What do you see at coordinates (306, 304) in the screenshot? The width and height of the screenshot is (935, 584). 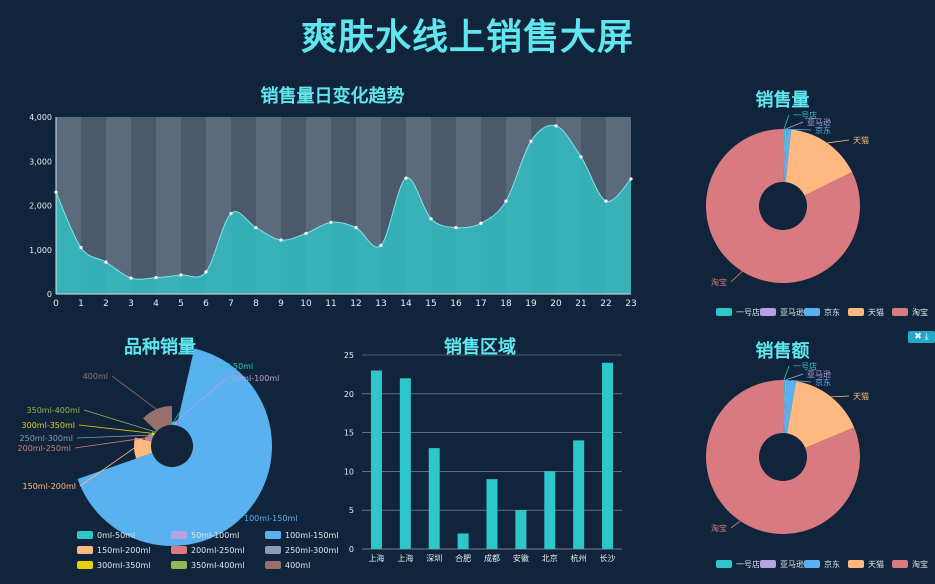 I see `daily-x-tick-label: 10` at bounding box center [306, 304].